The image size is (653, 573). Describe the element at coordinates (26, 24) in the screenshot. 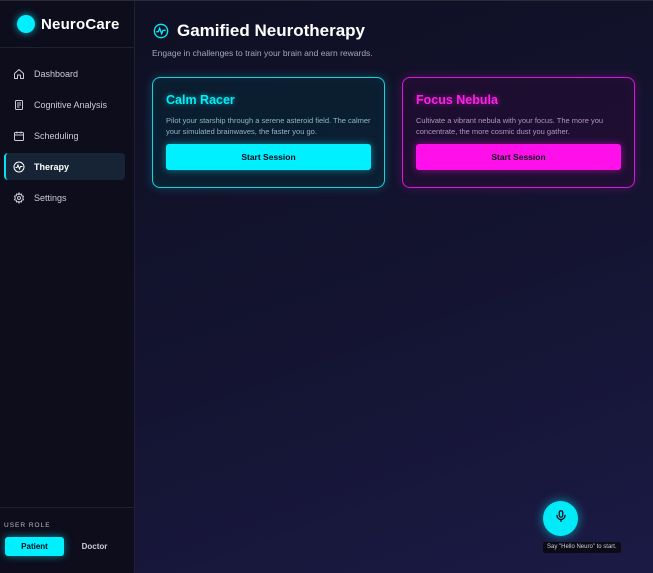

I see `brand-logo-icon` at that location.